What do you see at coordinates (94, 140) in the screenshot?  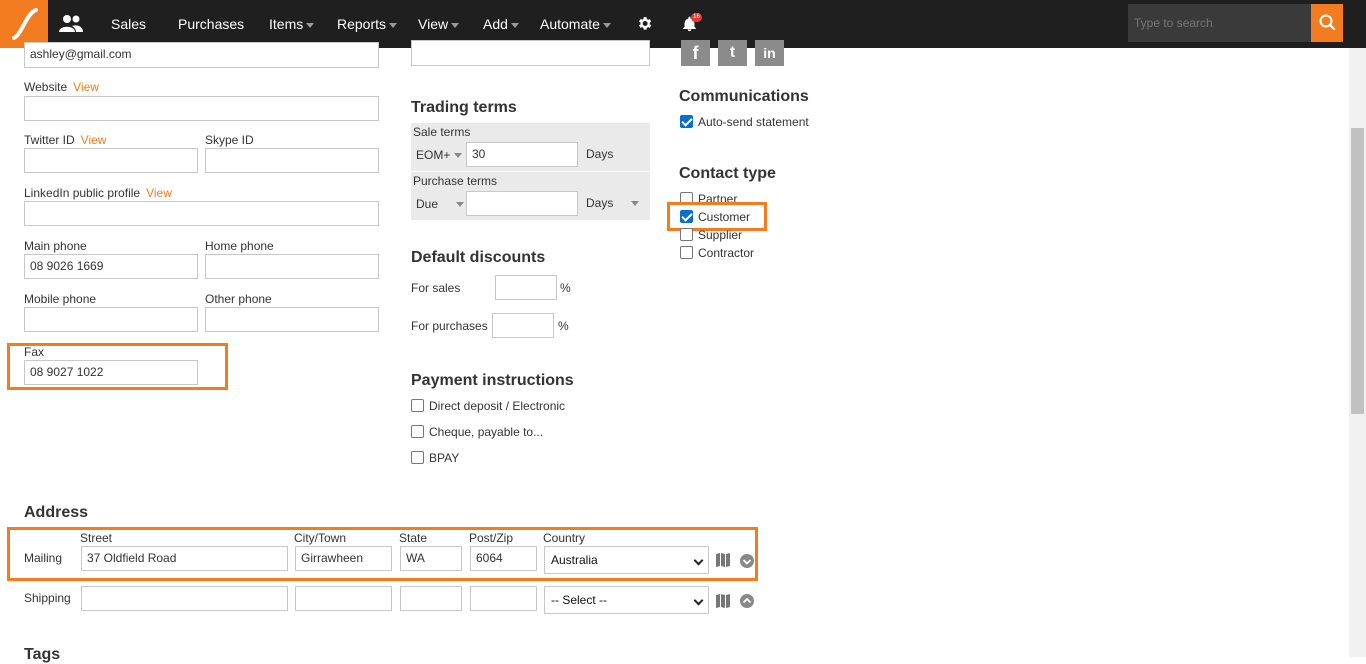 I see `twitter-view-link: View` at bounding box center [94, 140].